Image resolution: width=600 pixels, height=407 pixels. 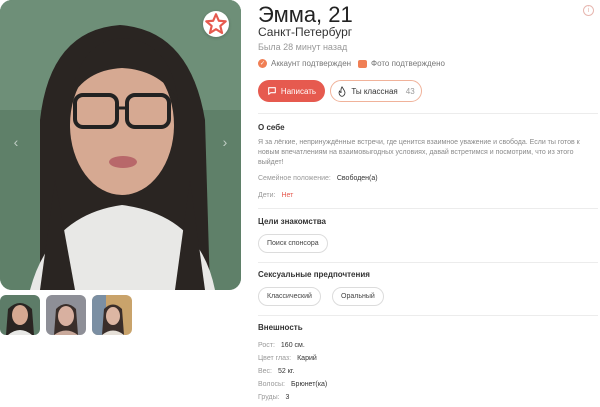 What do you see at coordinates (280, 327) in the screenshot?
I see `appearance-title: Внешность` at bounding box center [280, 327].